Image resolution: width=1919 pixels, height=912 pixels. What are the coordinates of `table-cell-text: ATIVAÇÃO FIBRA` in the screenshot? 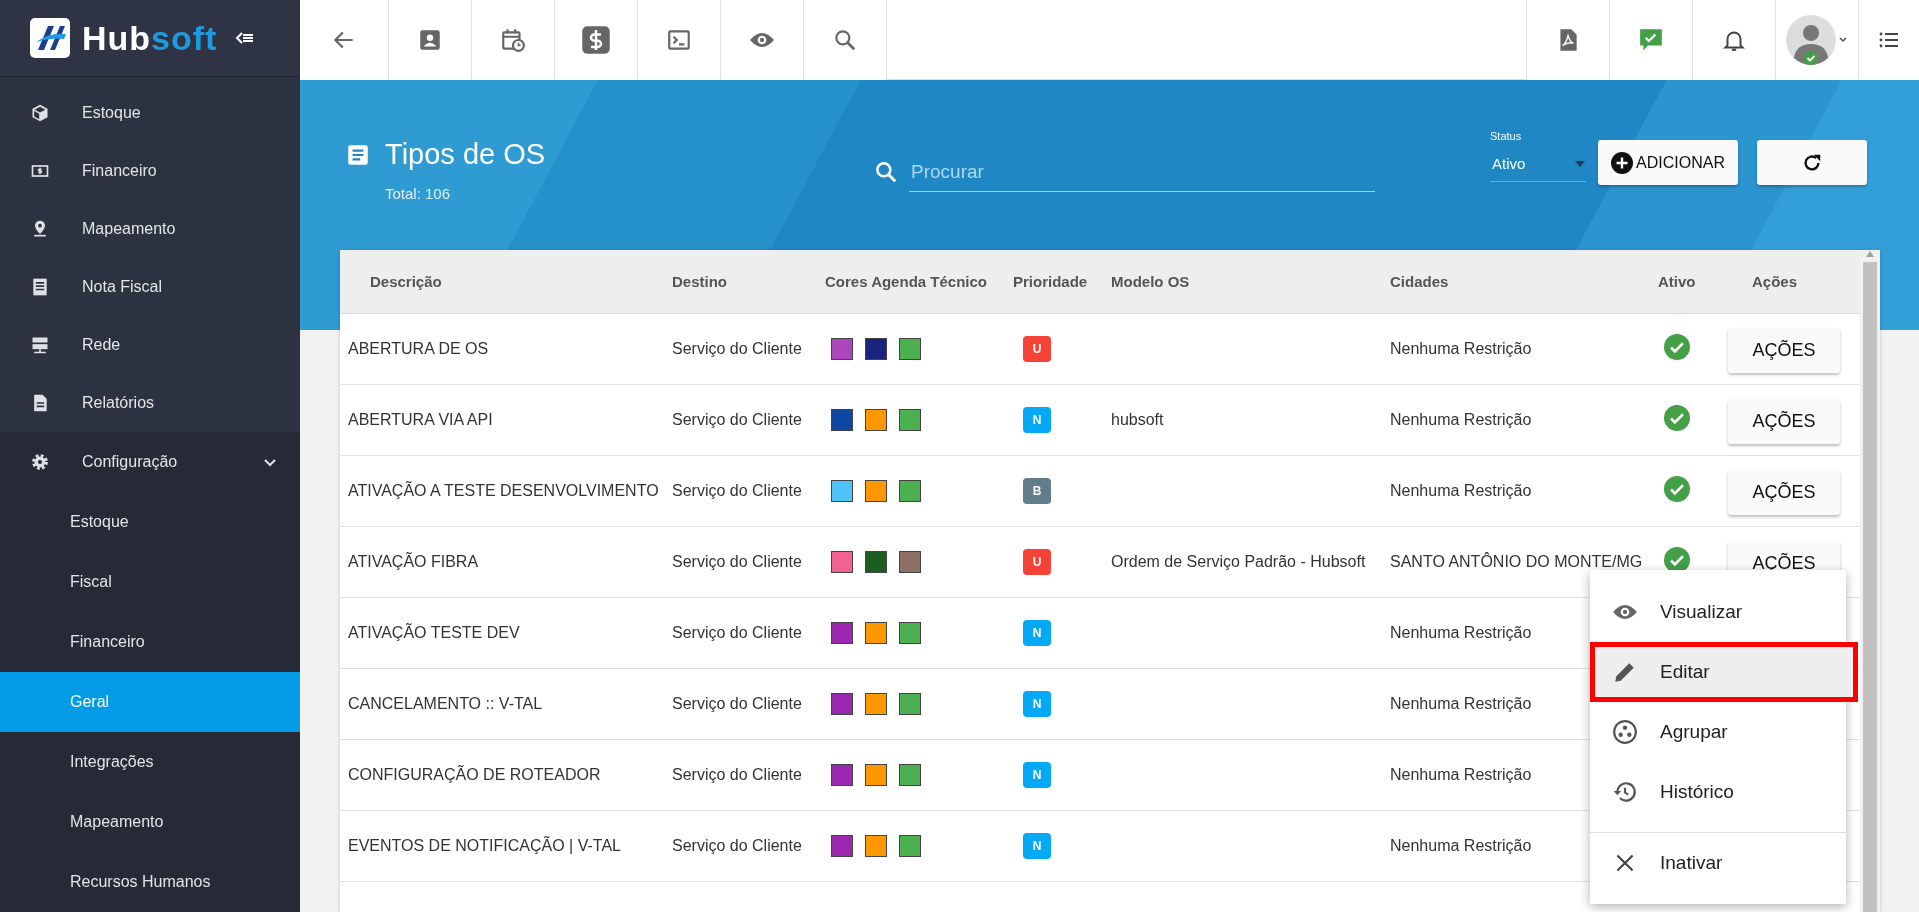 It's located at (413, 562).